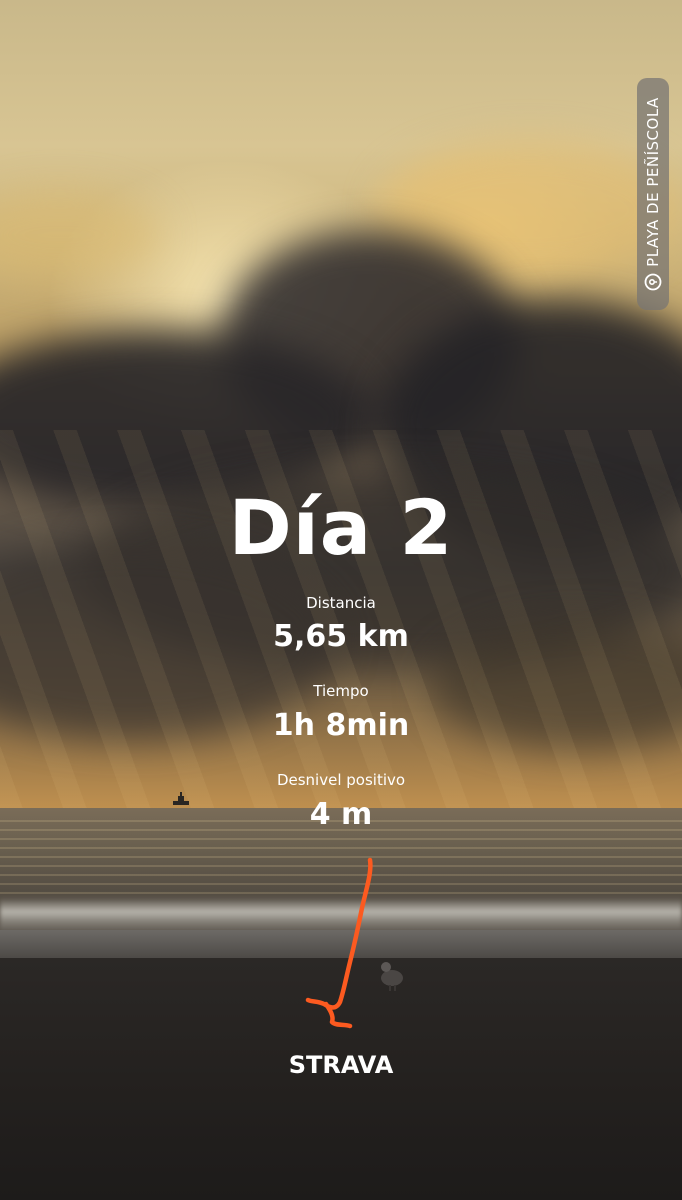  Describe the element at coordinates (341, 636) in the screenshot. I see `distance-value: 5,65 km` at that location.